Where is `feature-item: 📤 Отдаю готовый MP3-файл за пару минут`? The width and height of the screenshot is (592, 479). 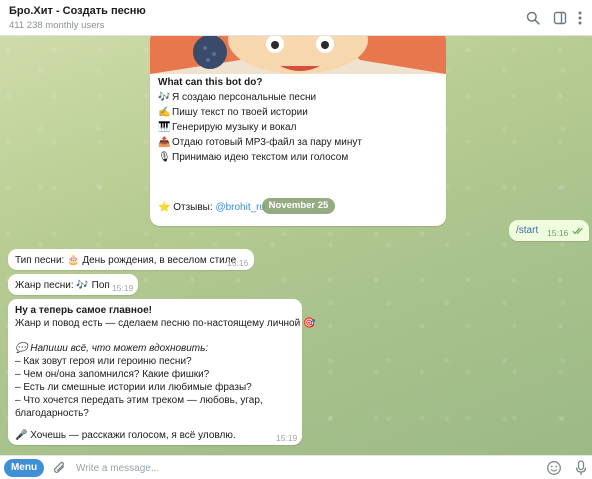 feature-item: 📤 Отдаю готовый MP3-файл за пару минут is located at coordinates (260, 142).